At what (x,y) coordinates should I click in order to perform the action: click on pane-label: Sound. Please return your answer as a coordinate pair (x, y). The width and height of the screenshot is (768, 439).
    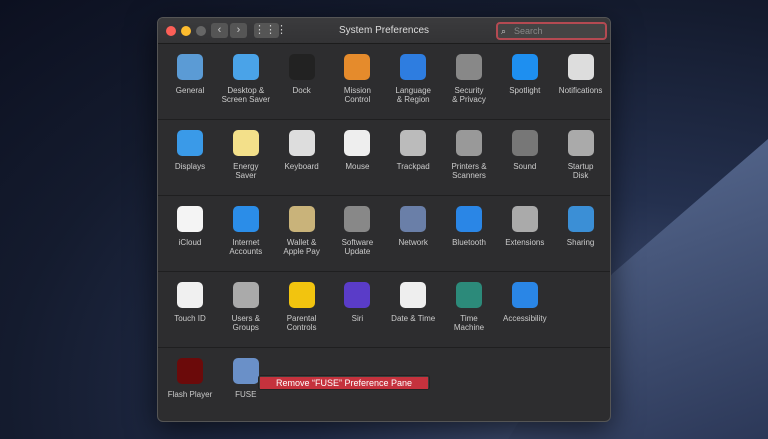
    Looking at the image, I should click on (525, 166).